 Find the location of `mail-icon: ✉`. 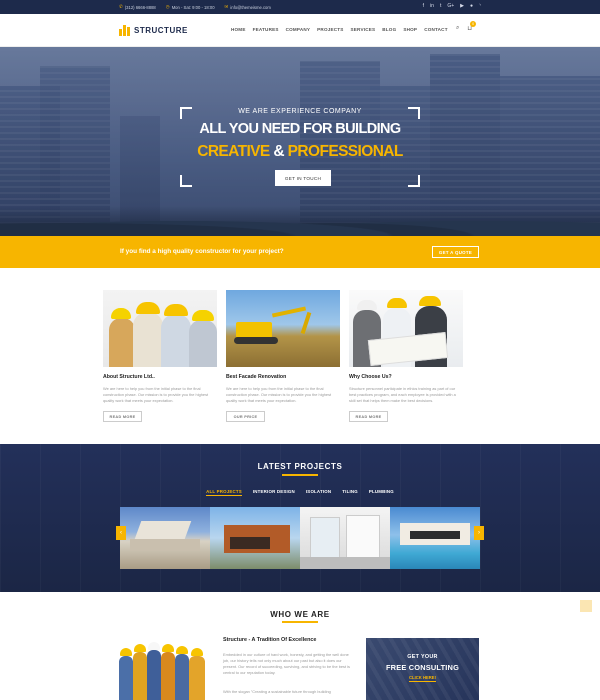

mail-icon: ✉ is located at coordinates (226, 6).